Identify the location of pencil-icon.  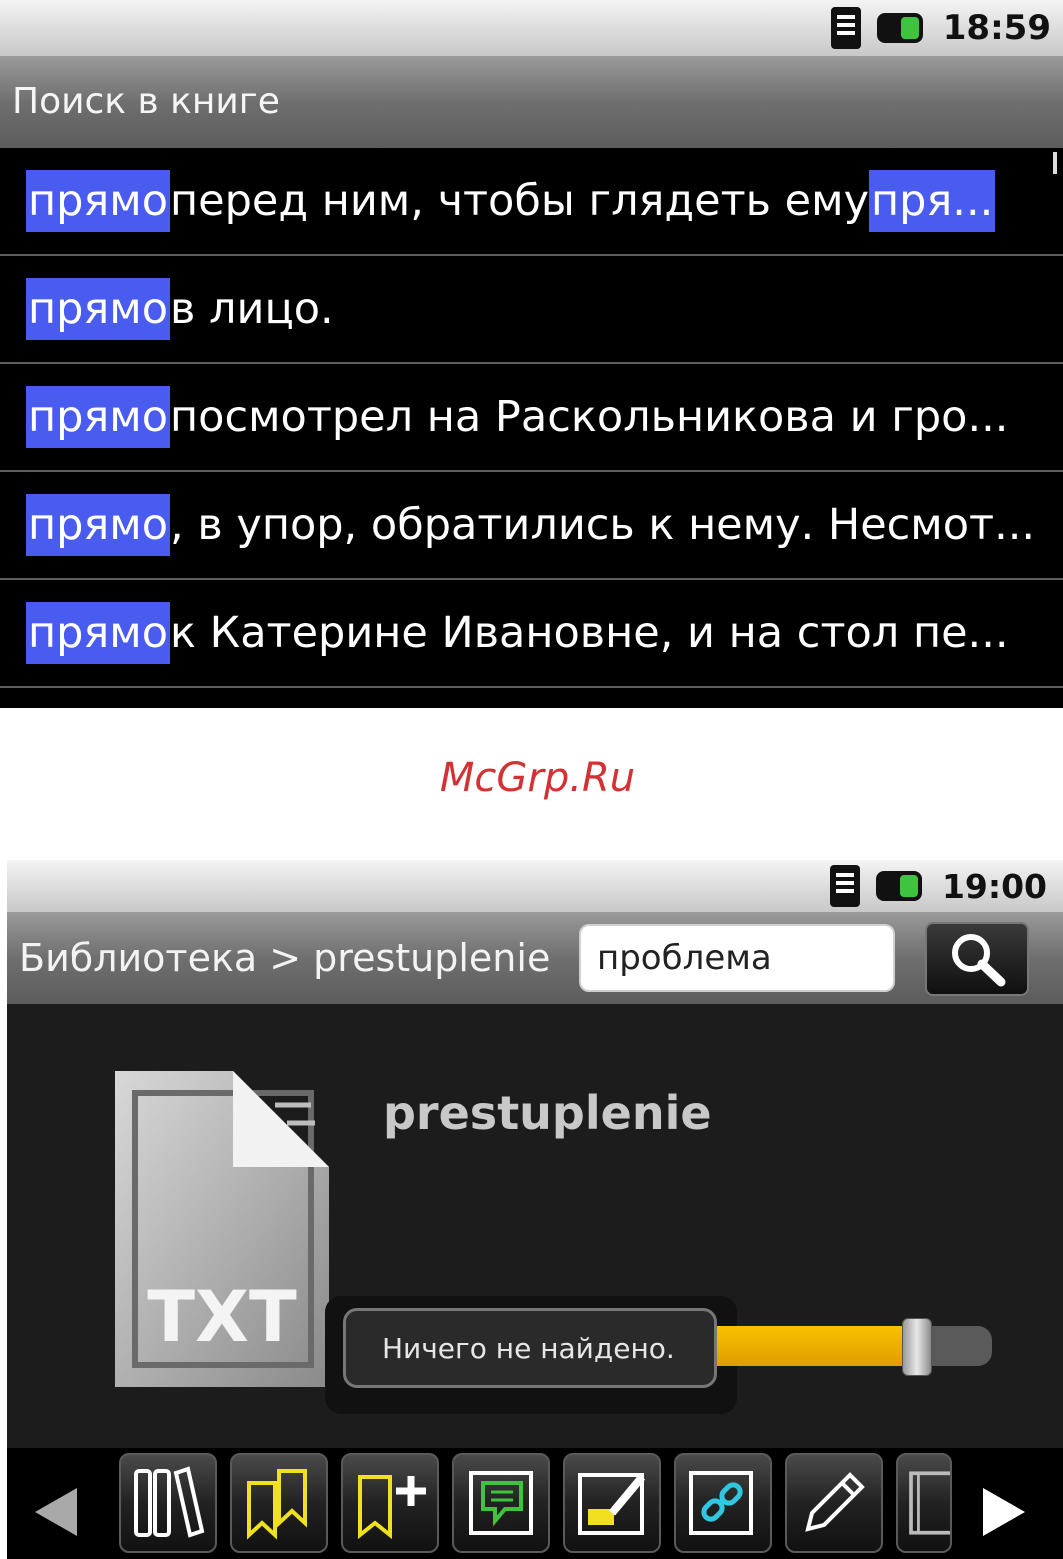
(835, 1502).